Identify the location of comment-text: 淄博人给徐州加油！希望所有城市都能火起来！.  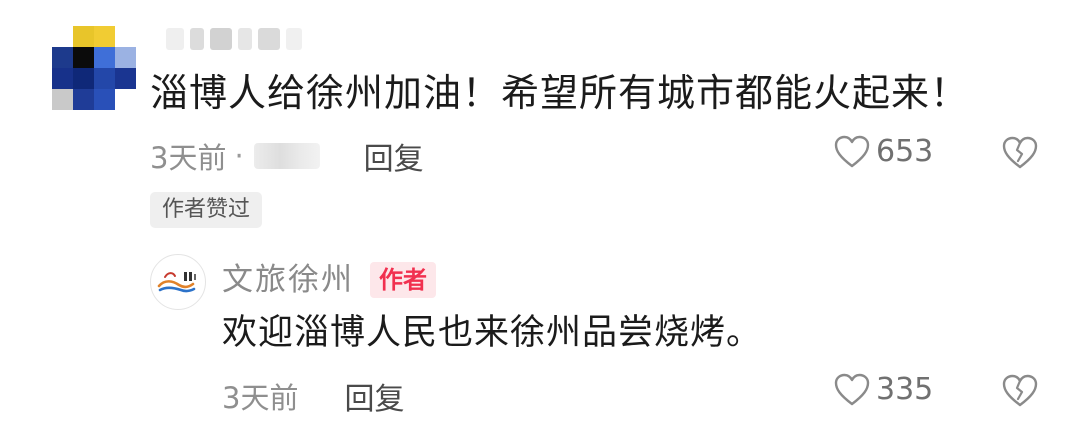
(560, 93).